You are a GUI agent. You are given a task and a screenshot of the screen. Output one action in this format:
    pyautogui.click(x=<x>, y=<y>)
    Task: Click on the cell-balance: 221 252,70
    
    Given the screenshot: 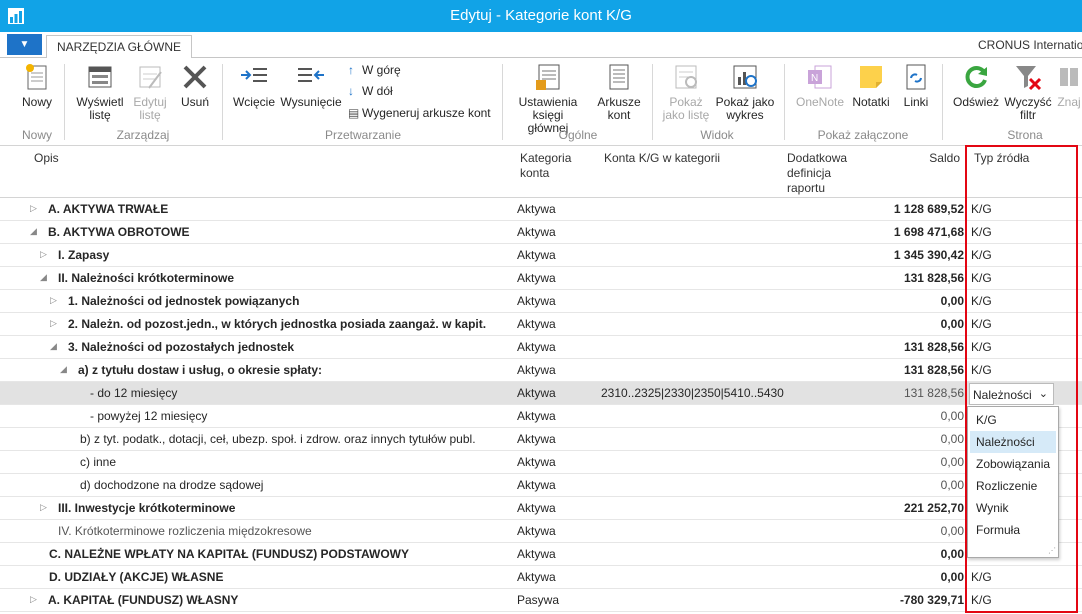 What is the action you would take?
    pyautogui.click(x=882, y=508)
    